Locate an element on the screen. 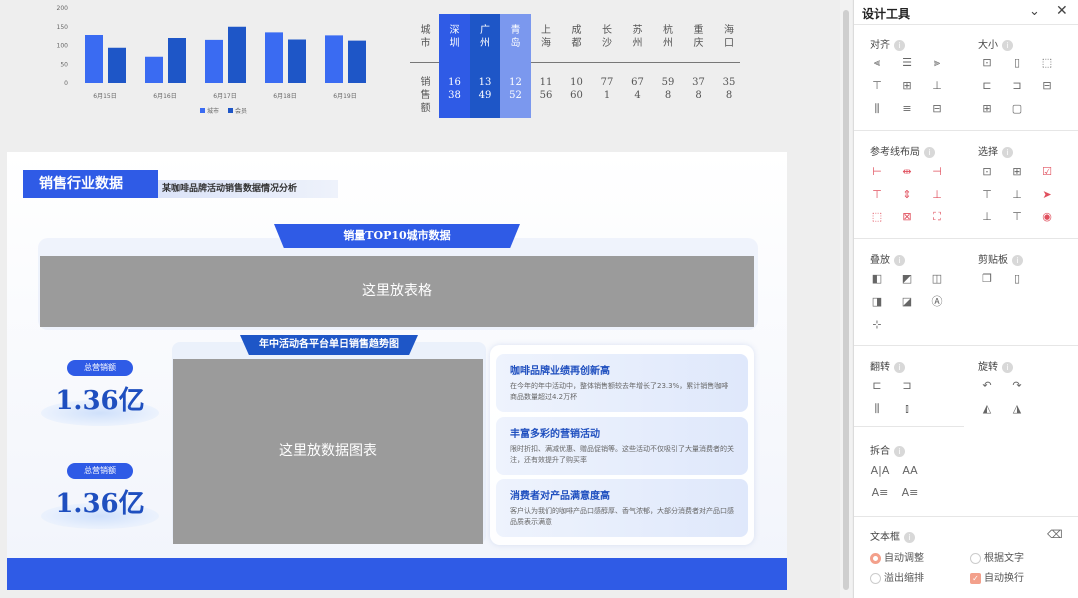  select-invert-icon: ⊤ is located at coordinates (1017, 217).